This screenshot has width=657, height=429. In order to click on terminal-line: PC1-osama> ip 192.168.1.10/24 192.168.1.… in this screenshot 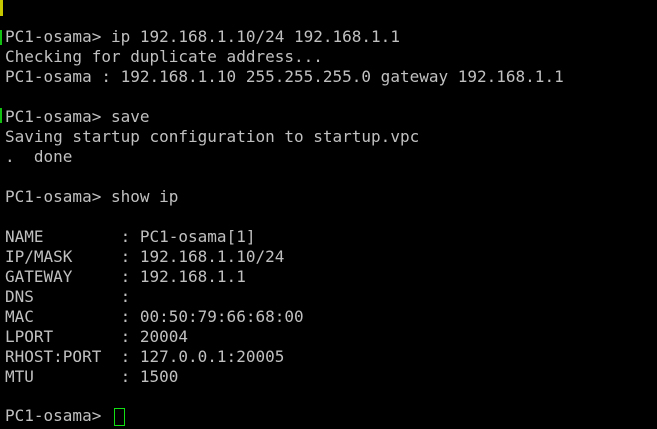, I will do `click(202, 36)`.